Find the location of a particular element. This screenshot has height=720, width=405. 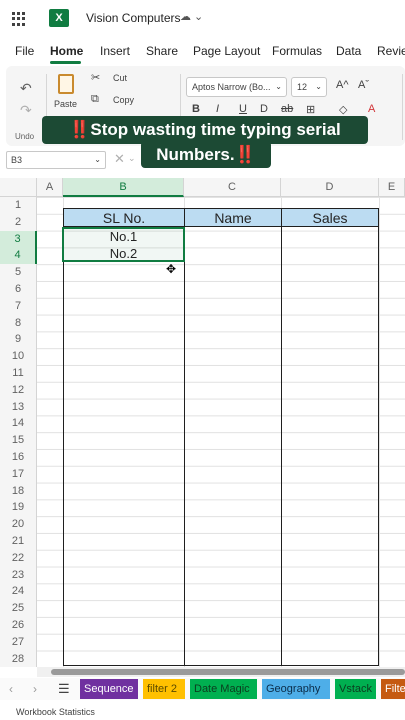

row-header-25: 25 is located at coordinates (18, 608).